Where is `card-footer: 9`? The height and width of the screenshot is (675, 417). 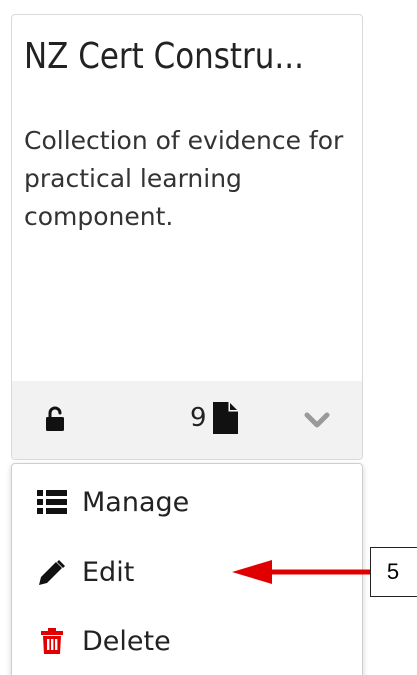
card-footer: 9 is located at coordinates (187, 420).